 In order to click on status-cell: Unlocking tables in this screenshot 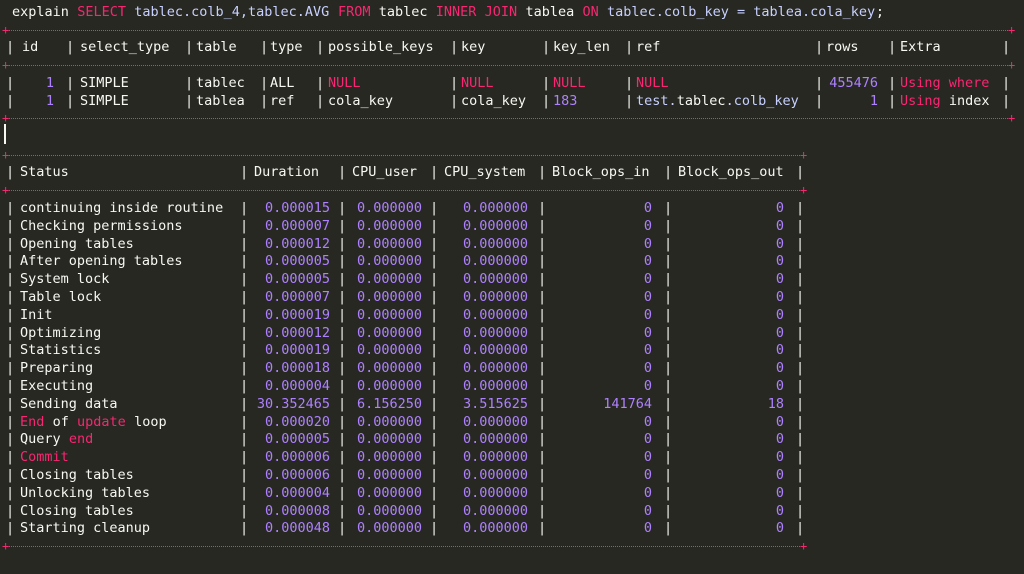, I will do `click(85, 492)`.